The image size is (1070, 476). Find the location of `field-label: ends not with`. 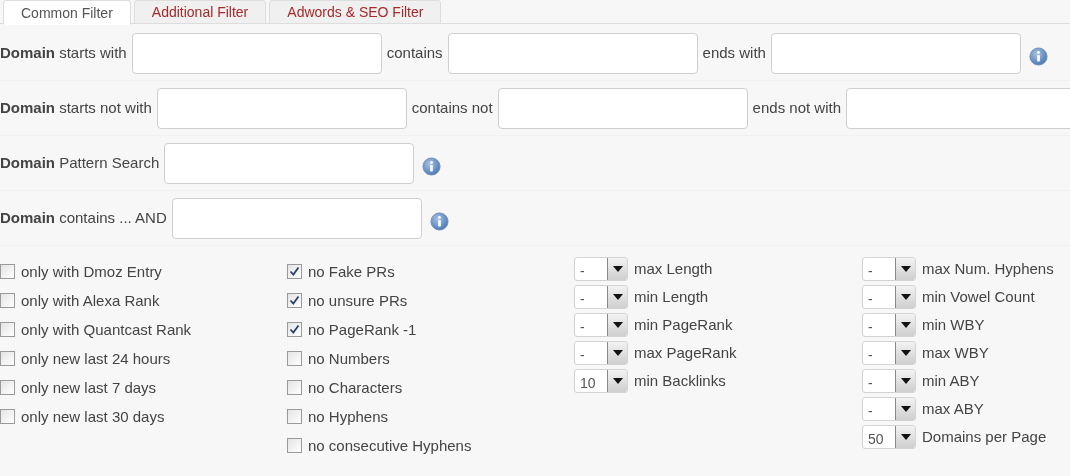

field-label: ends not with is located at coordinates (796, 107).